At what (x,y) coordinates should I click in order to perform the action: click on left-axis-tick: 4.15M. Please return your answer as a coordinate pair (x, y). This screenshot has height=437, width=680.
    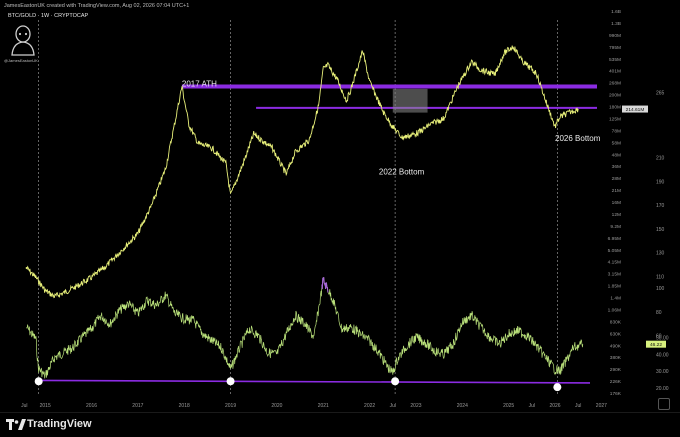
    Looking at the image, I should click on (614, 263).